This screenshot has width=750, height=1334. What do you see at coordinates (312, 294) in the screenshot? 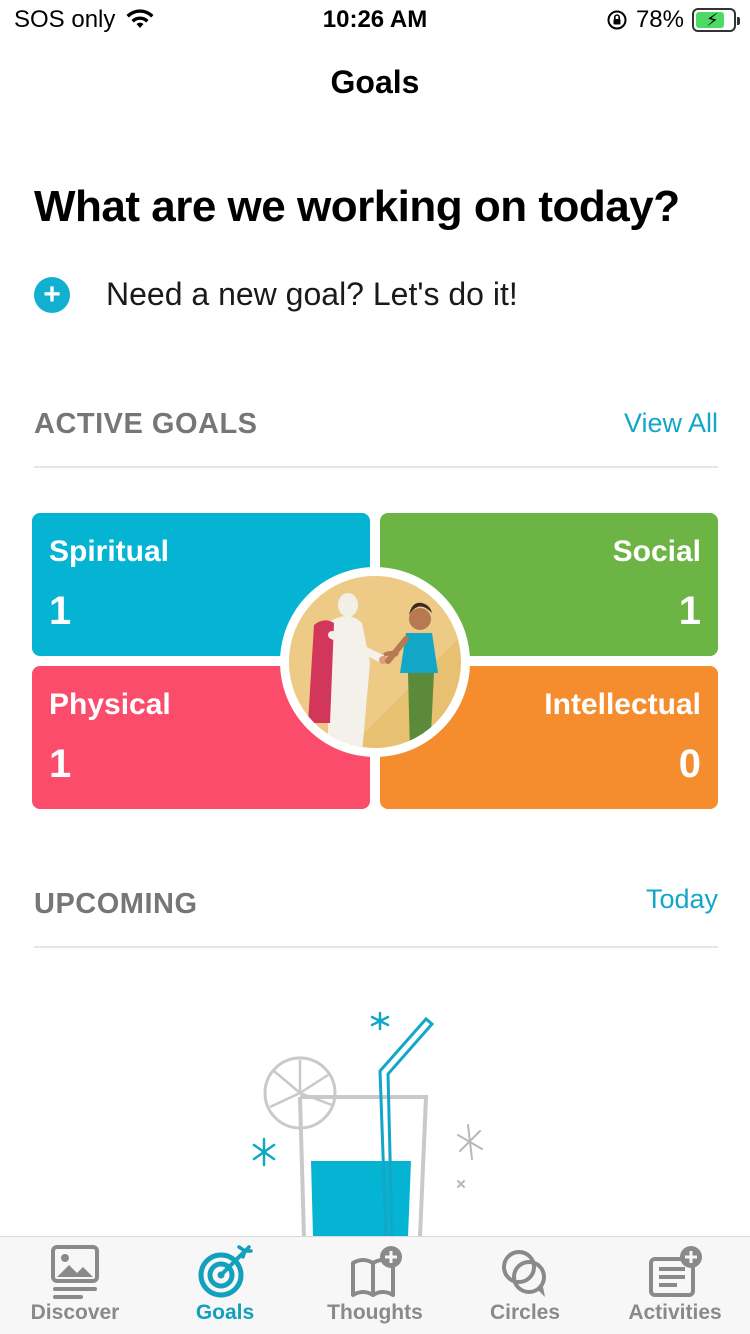
I see `new-goal-label: Need a new goal? Let's do it!` at bounding box center [312, 294].